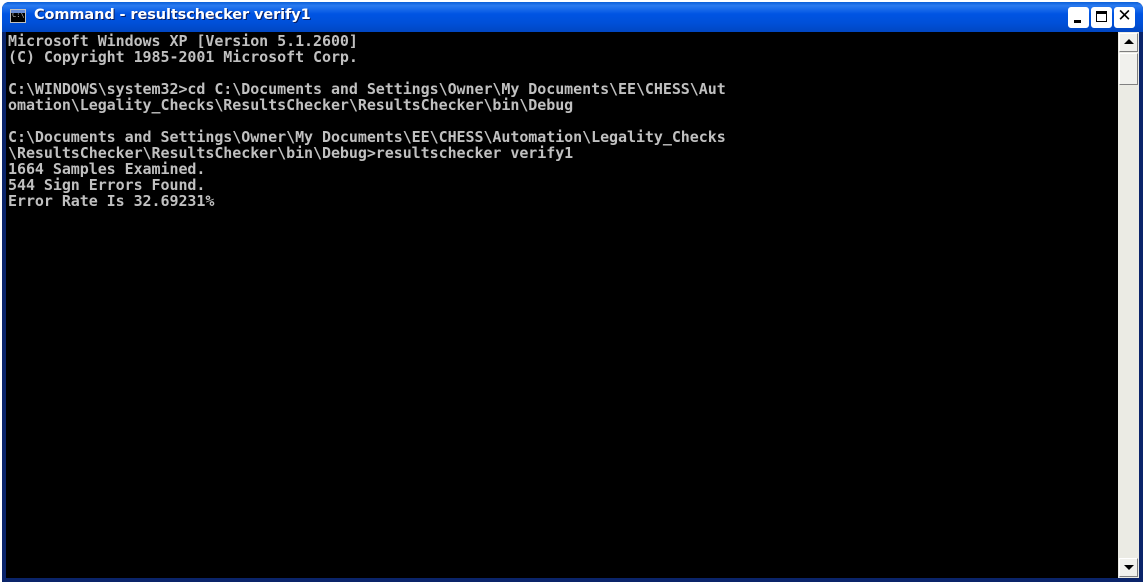 The image size is (1145, 584). Describe the element at coordinates (107, 185) in the screenshot. I see `console-line: 544 Sign Errors Found.` at that location.